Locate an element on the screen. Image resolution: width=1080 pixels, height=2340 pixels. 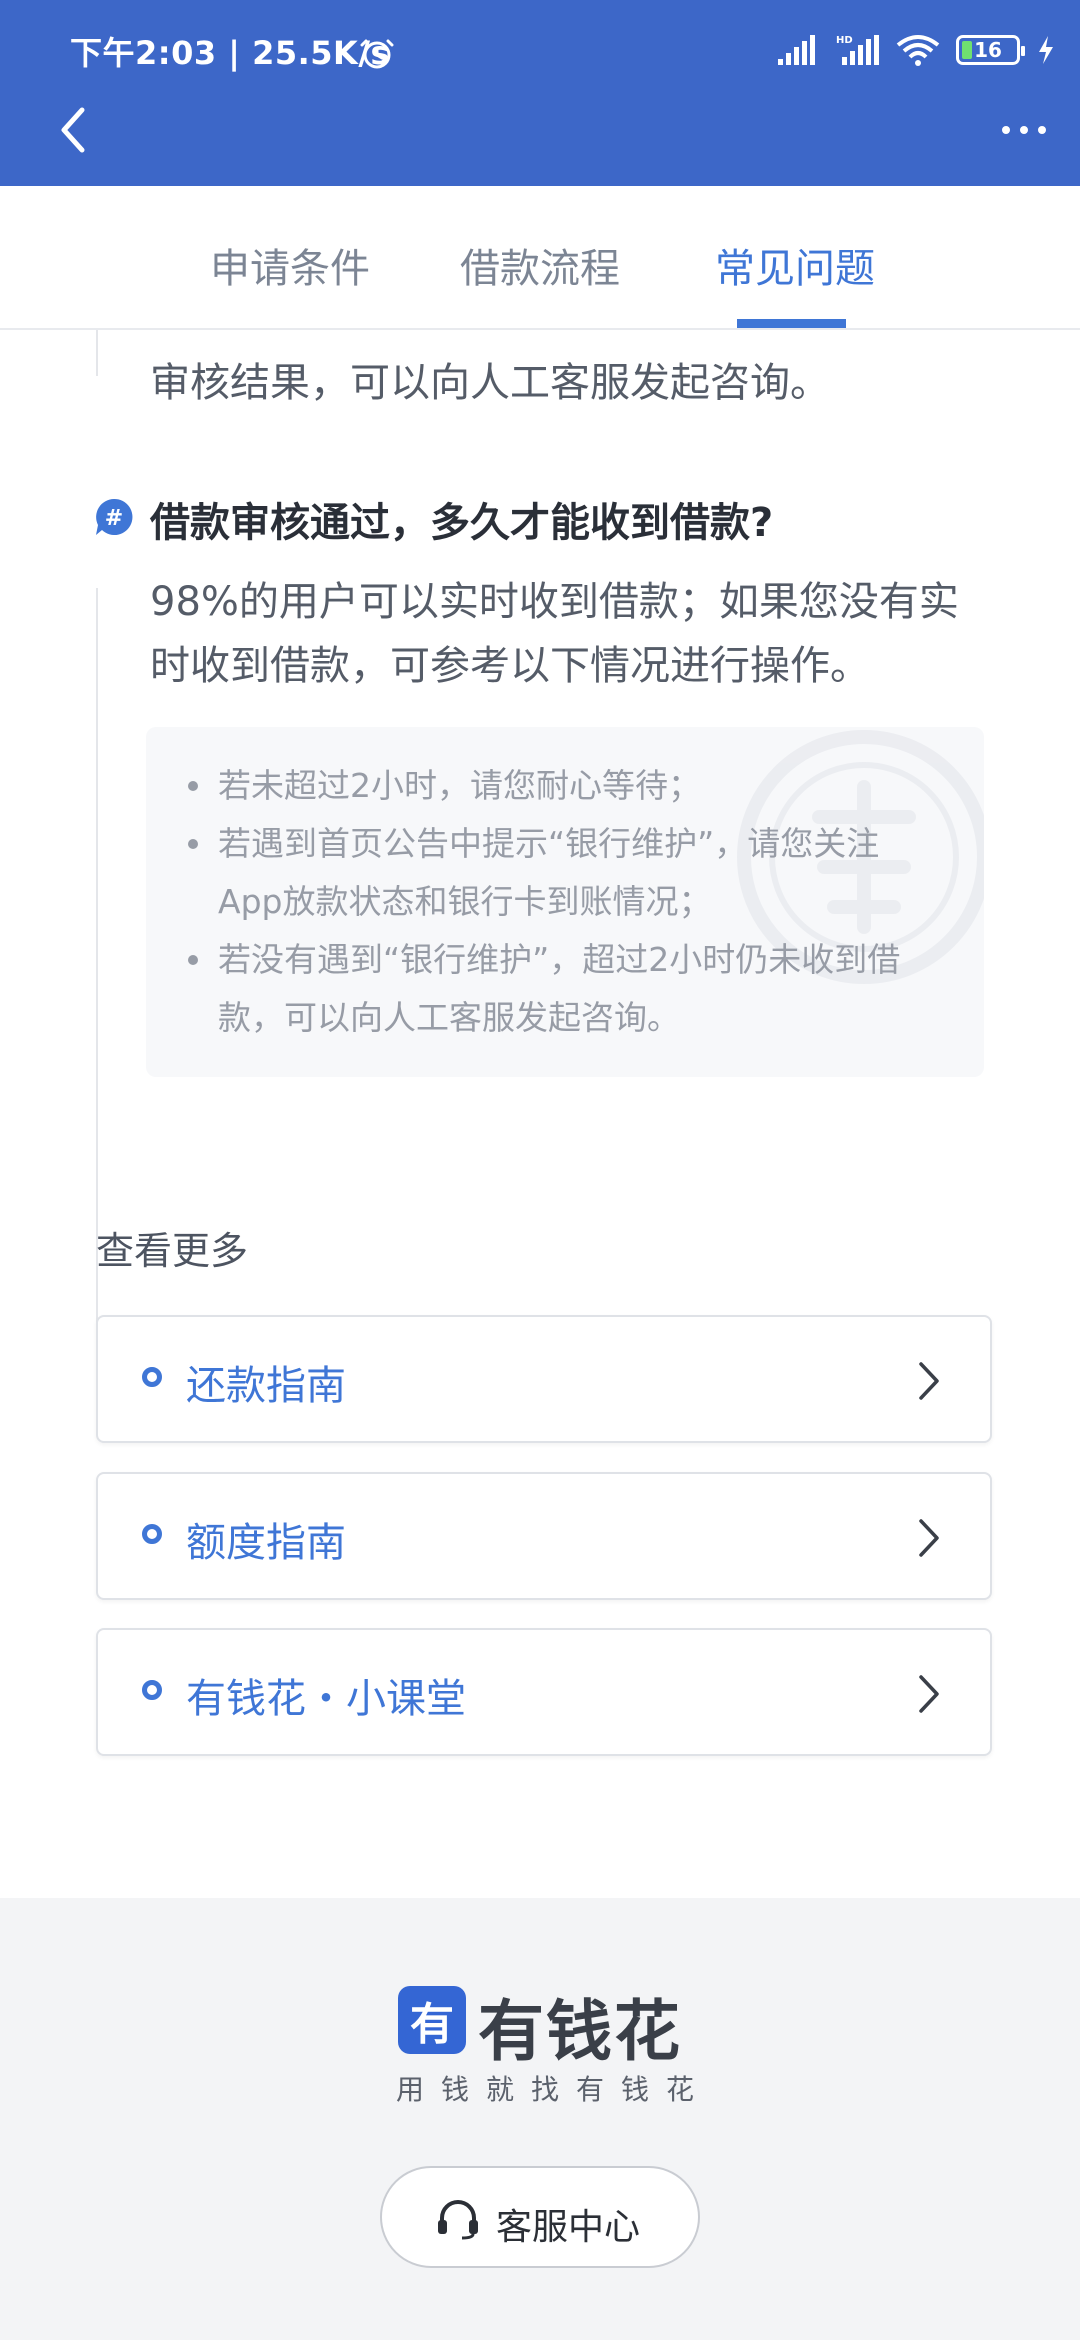
faq-answer-line: 98%的用户可以实时收到借款；如果您没有实 is located at coordinates (554, 602).